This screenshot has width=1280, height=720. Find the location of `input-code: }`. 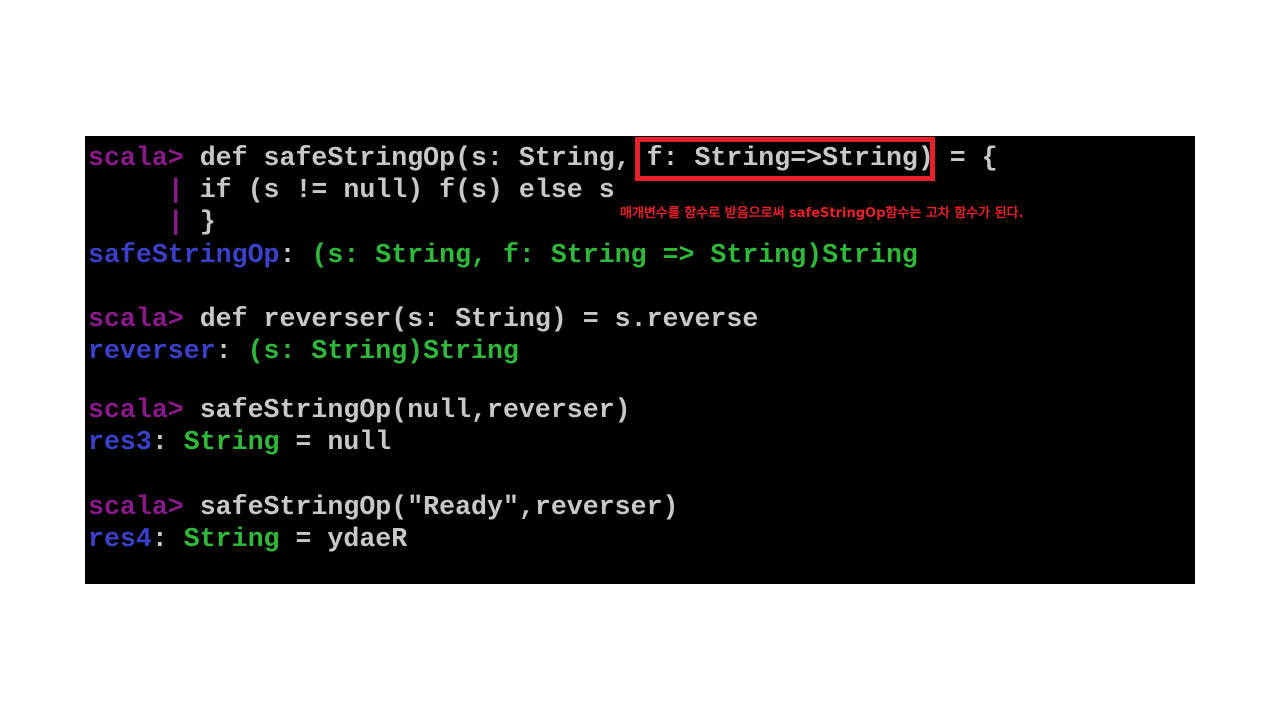

input-code: } is located at coordinates (199, 222).